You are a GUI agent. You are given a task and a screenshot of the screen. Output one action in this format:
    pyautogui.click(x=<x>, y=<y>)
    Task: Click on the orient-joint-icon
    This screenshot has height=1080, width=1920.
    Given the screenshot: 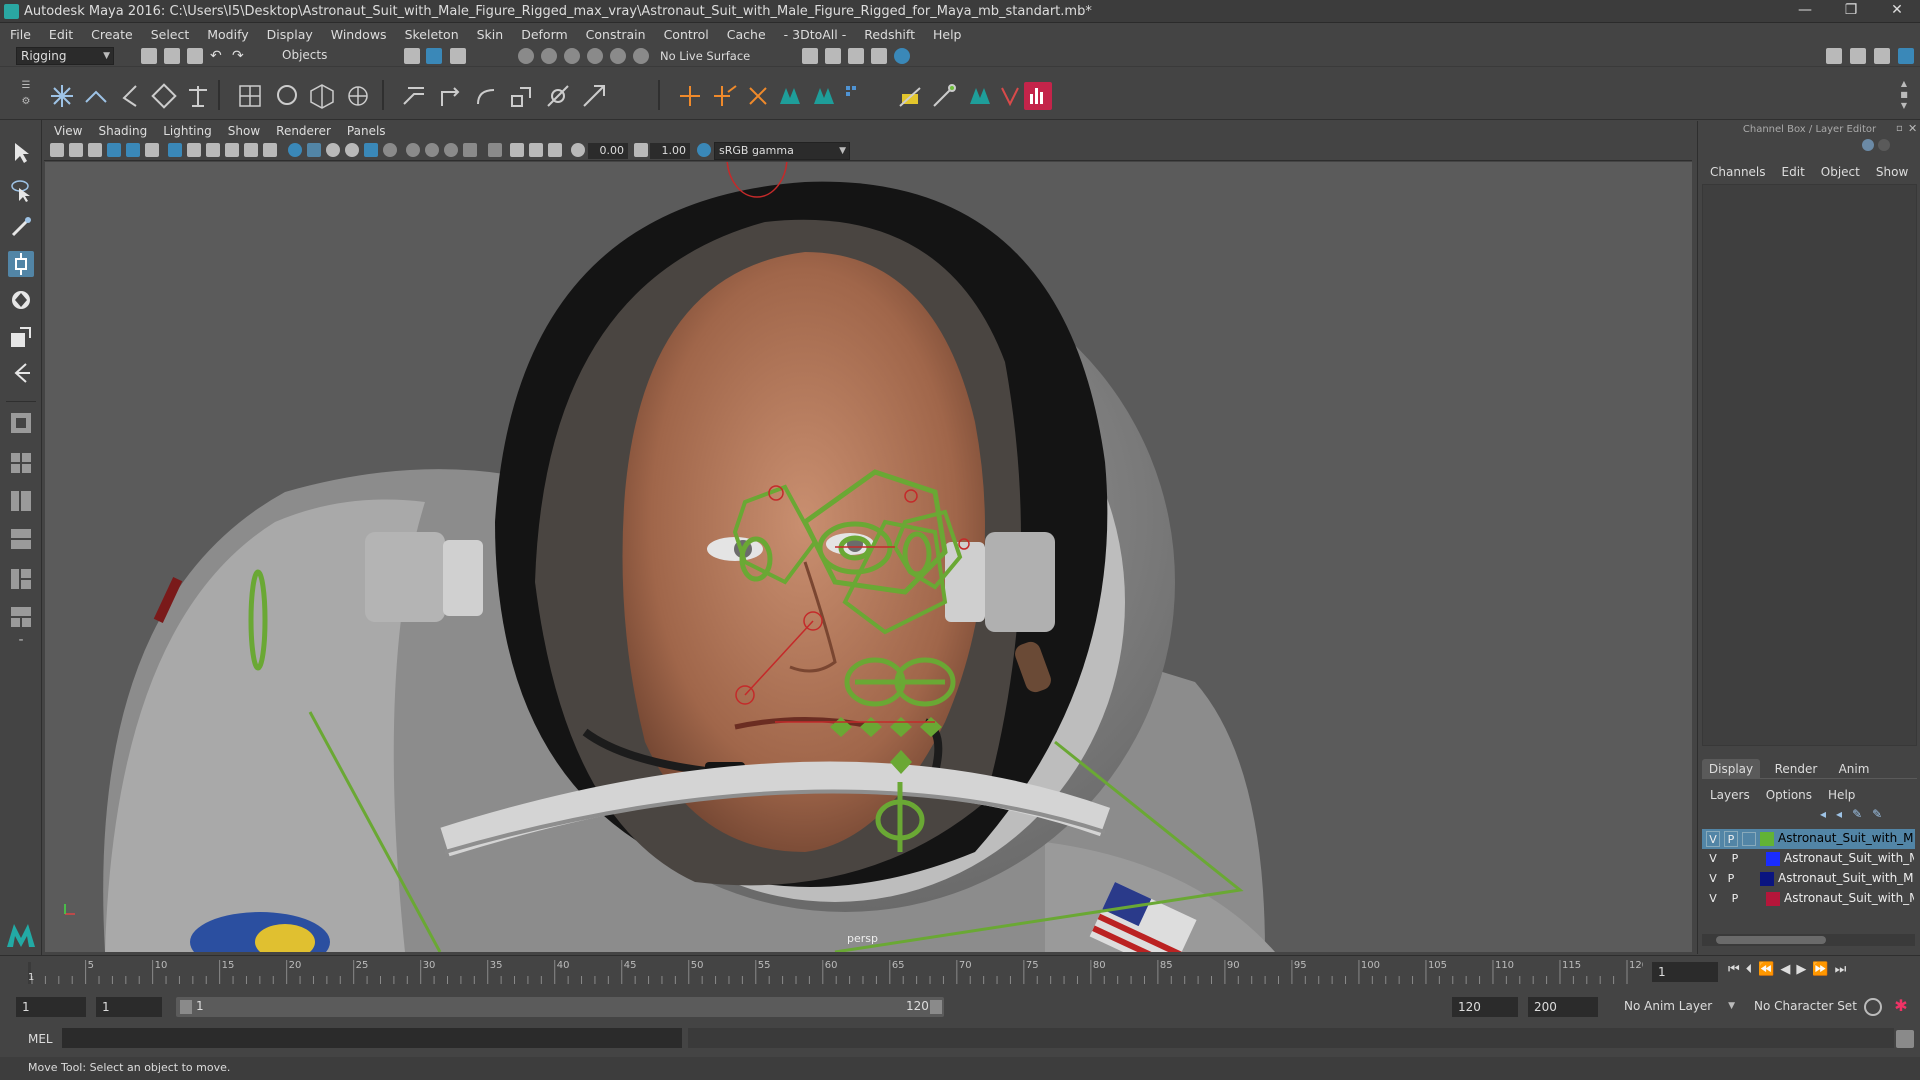 What is the action you would take?
    pyautogui.click(x=164, y=96)
    